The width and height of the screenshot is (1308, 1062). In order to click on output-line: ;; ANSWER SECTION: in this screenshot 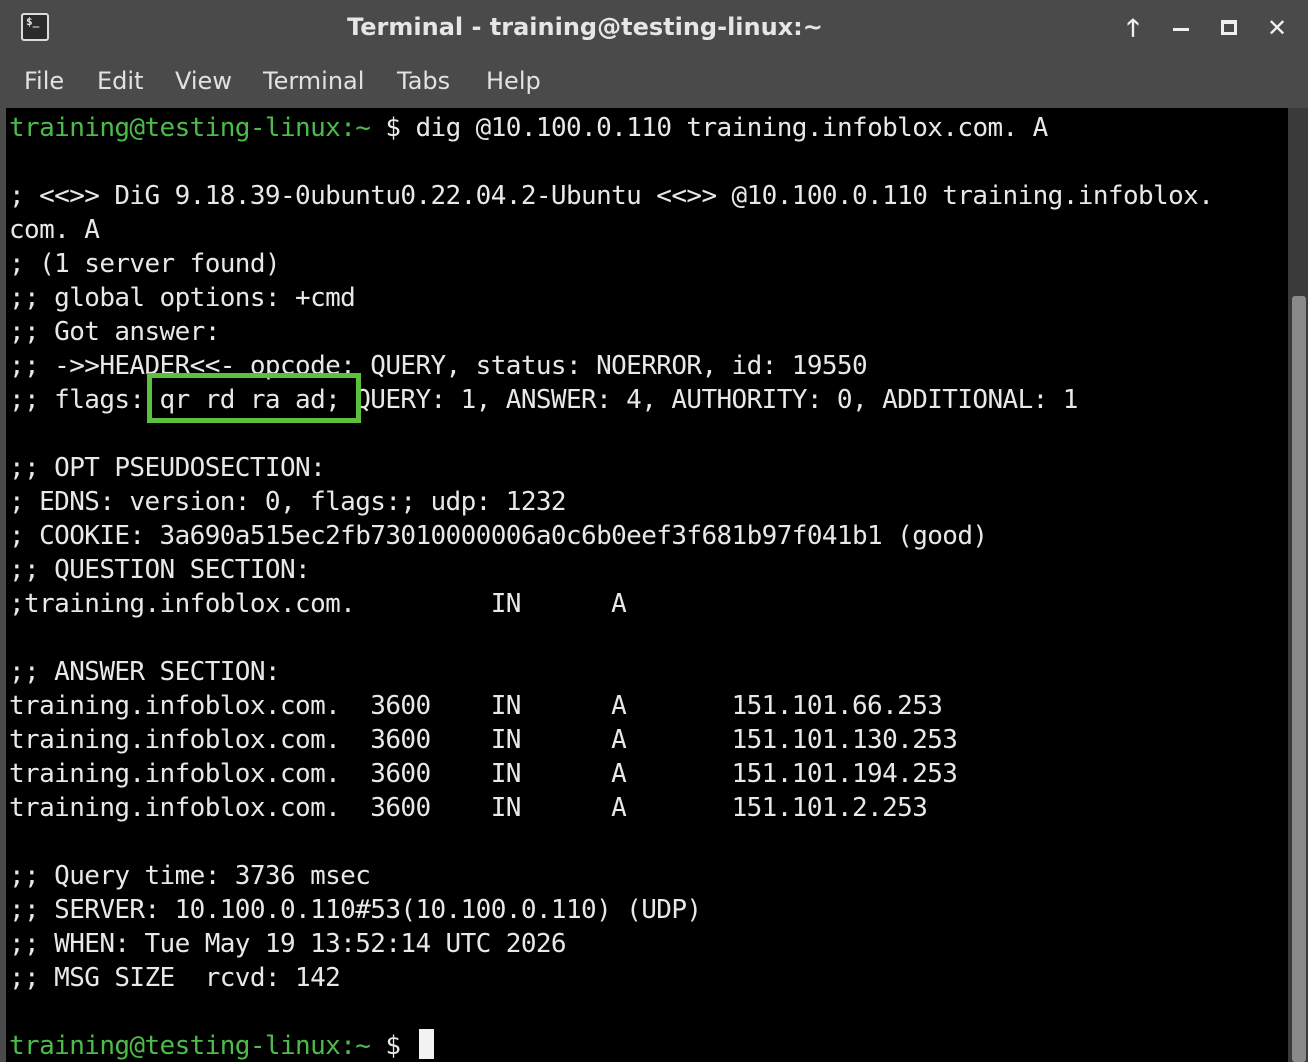, I will do `click(145, 672)`.